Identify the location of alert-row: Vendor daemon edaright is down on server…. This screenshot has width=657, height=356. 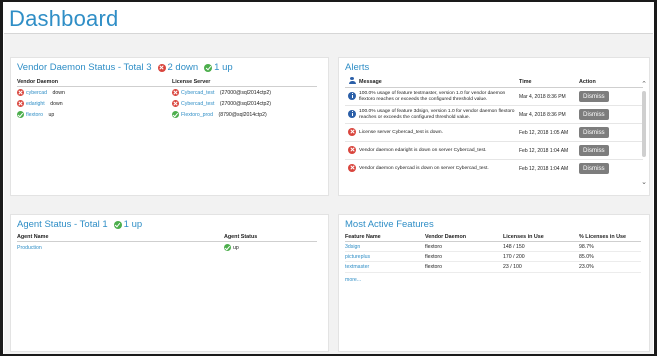
(494, 150).